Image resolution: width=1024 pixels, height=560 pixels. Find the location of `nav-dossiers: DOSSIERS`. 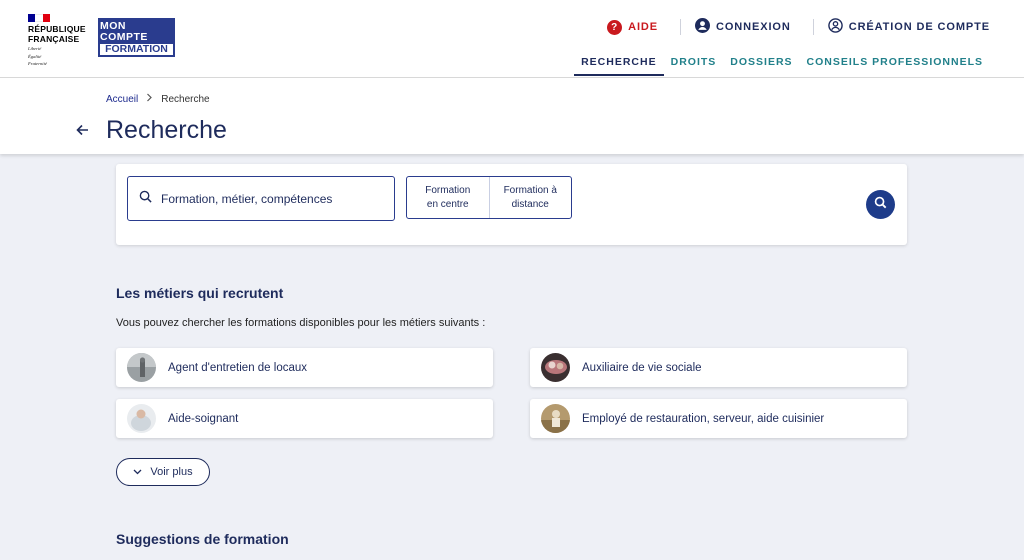

nav-dossiers: DOSSIERS is located at coordinates (761, 66).